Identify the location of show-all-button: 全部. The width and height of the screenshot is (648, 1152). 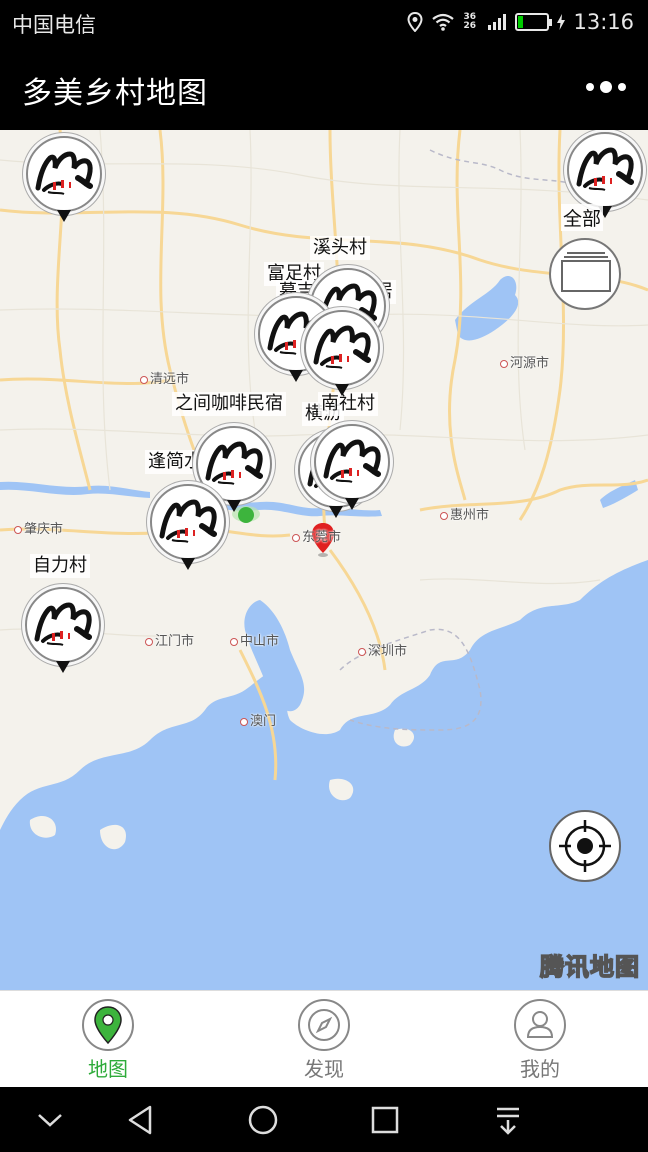
(585, 258).